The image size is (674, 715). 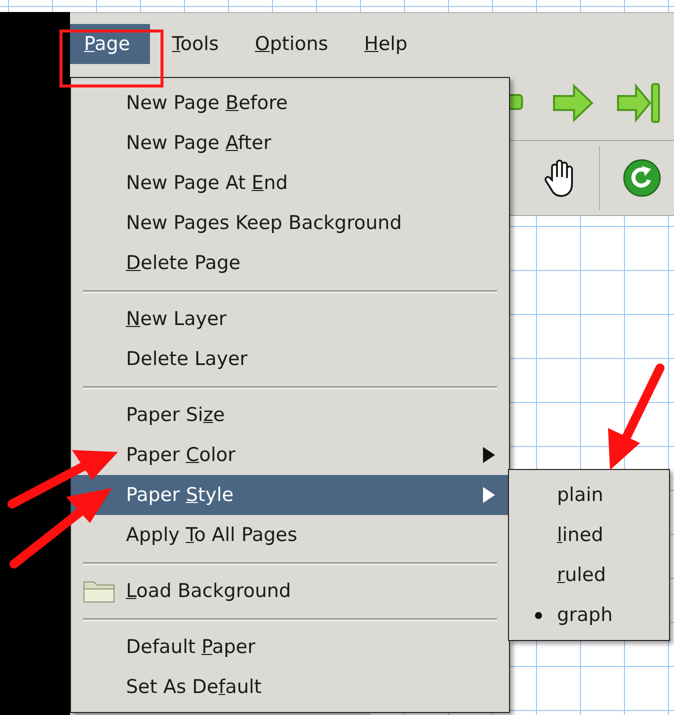 I want to click on refresh-icon, so click(x=642, y=178).